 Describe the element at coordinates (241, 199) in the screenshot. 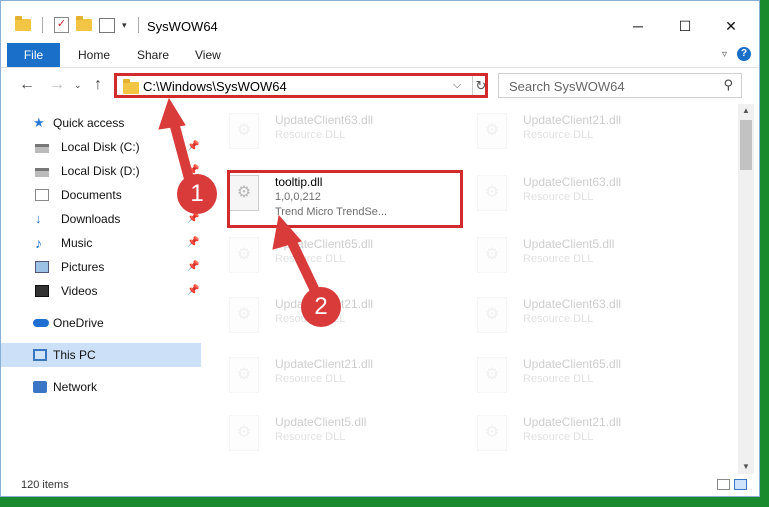

I see `annotation-arrows` at that location.